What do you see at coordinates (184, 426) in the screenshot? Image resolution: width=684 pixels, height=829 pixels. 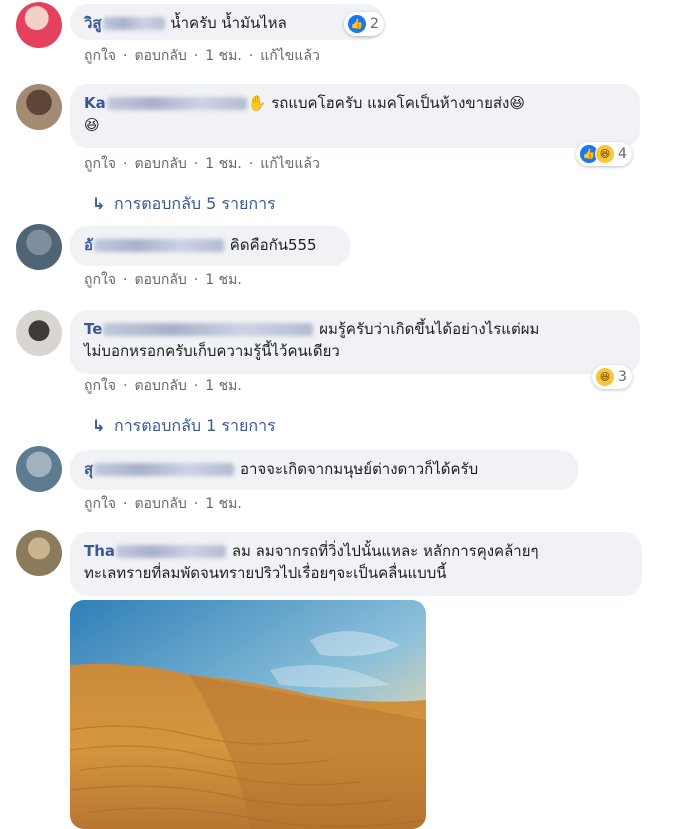 I see `view-replies-link: ↳ การตอบกลับ 1 รายการ` at bounding box center [184, 426].